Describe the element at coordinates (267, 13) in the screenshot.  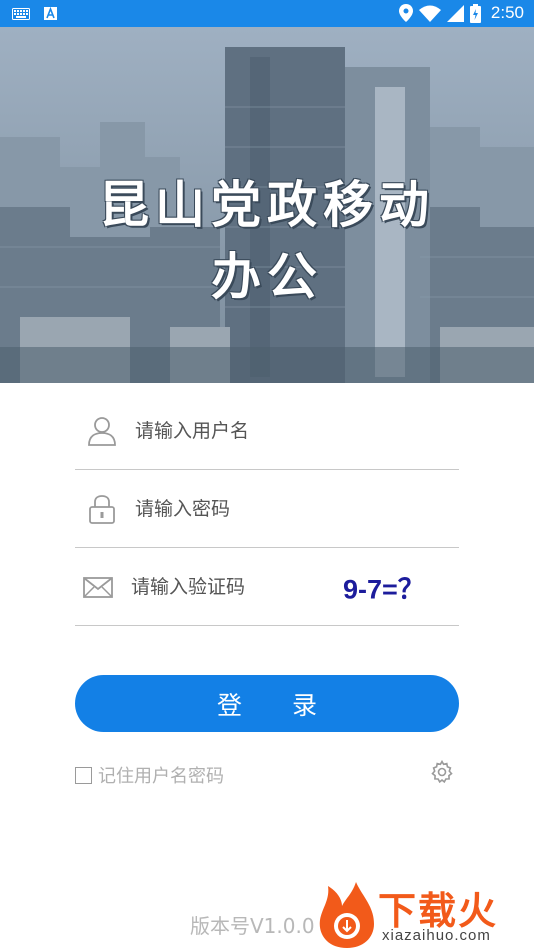
I see `status-bar: 2:50` at that location.